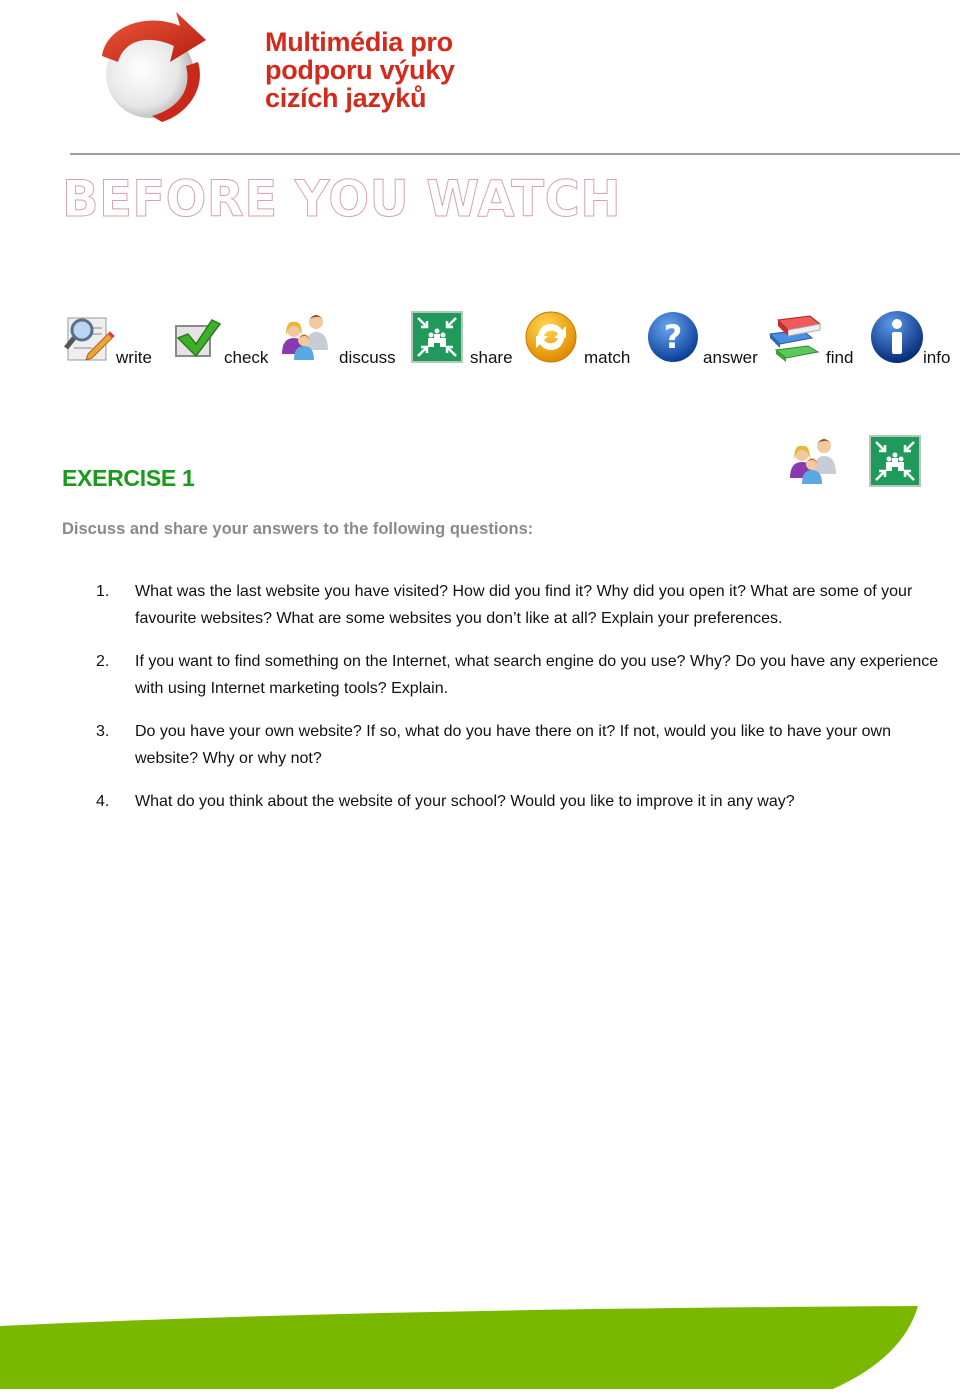  What do you see at coordinates (367, 357) in the screenshot?
I see `legend-label: discuss` at bounding box center [367, 357].